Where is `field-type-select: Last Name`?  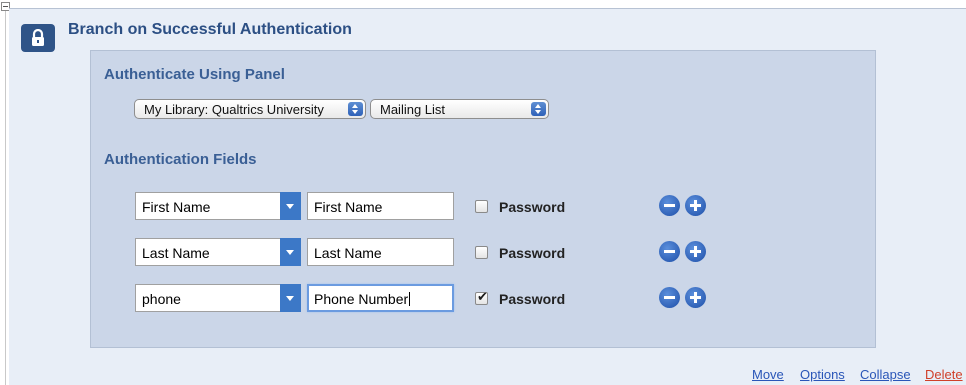
field-type-select: Last Name is located at coordinates (218, 252).